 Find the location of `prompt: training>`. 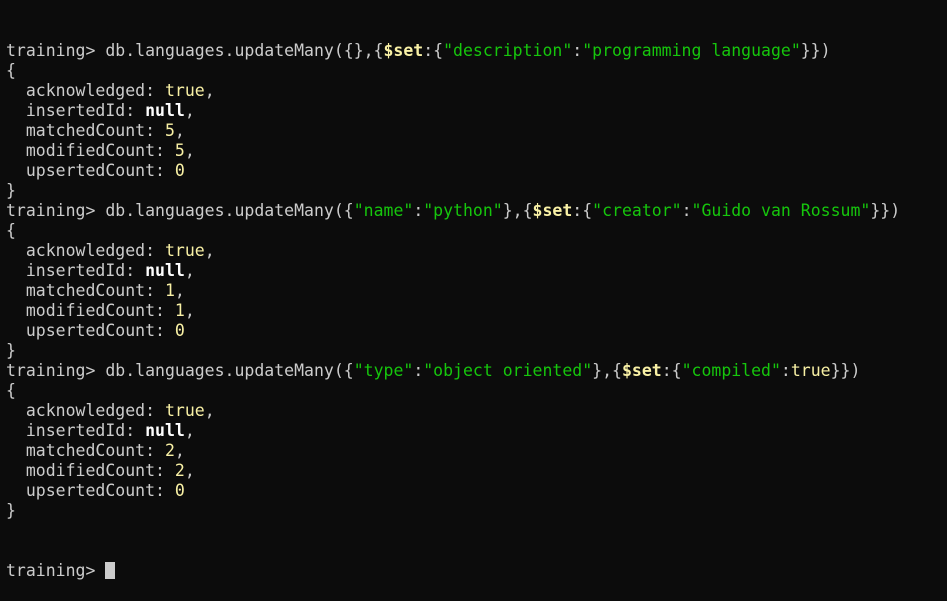

prompt: training> is located at coordinates (56, 570).